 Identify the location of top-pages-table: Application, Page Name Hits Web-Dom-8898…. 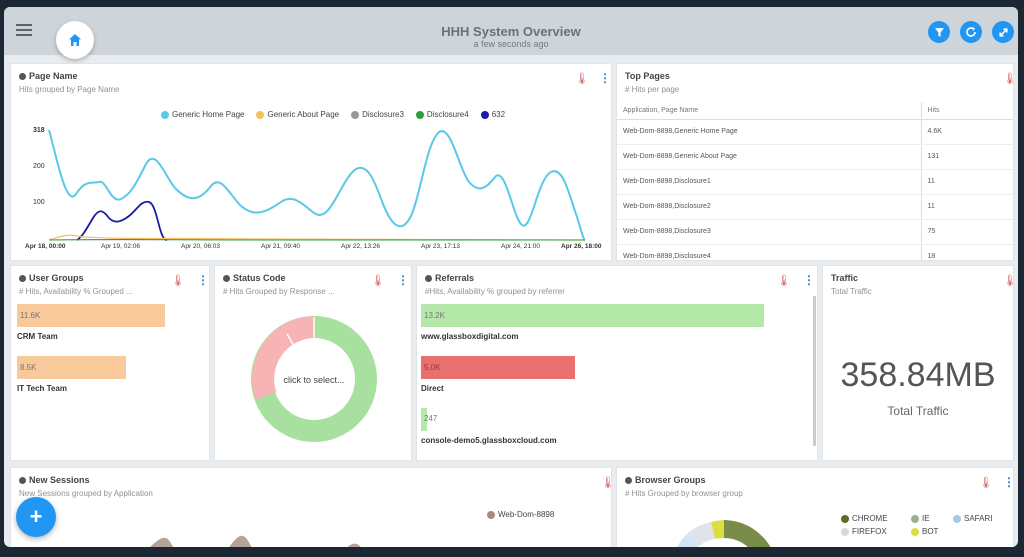
(815, 181).